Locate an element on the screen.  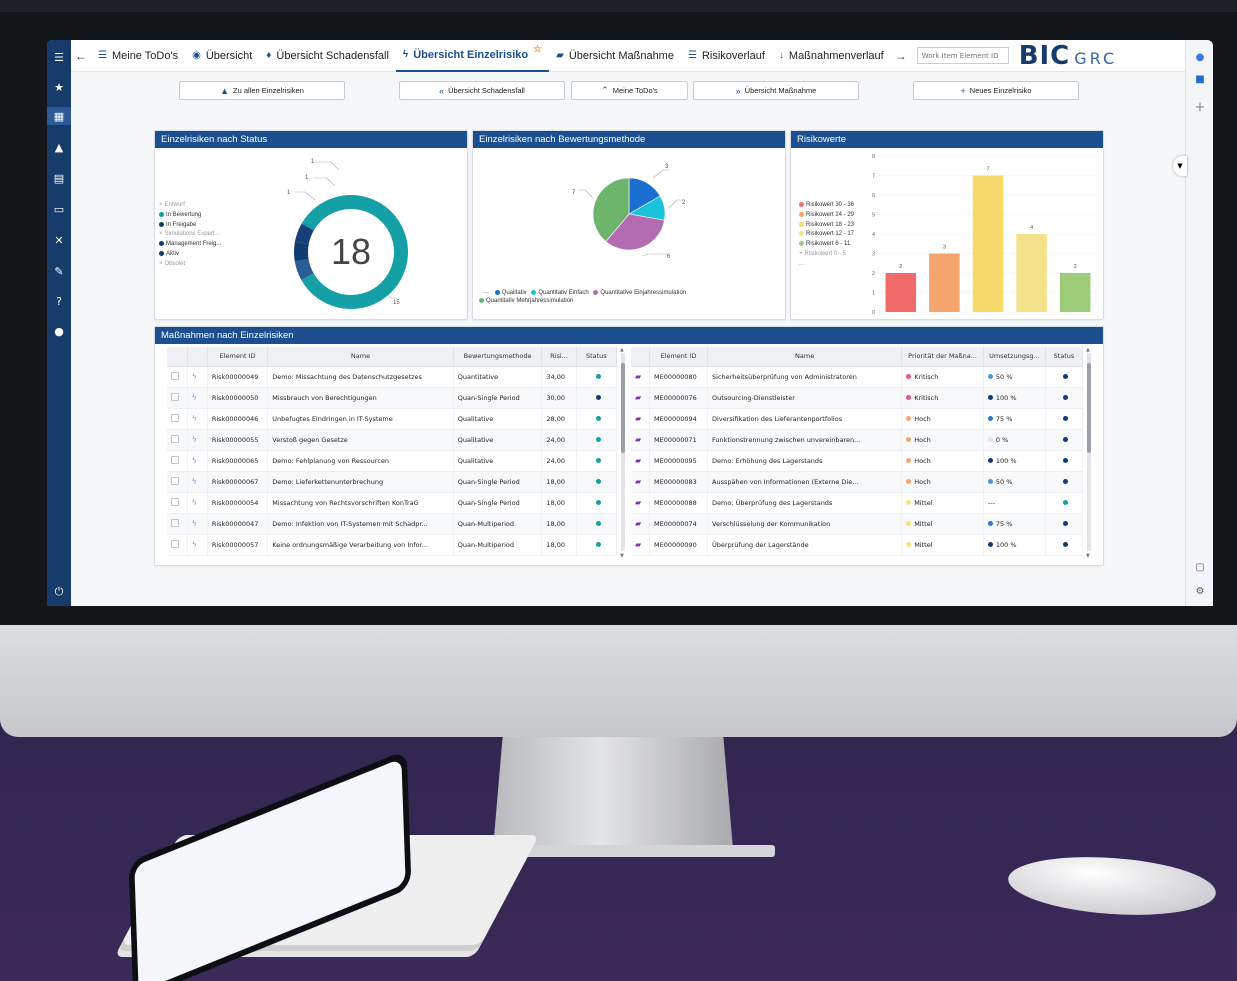
help-icon: ? is located at coordinates (59, 301).